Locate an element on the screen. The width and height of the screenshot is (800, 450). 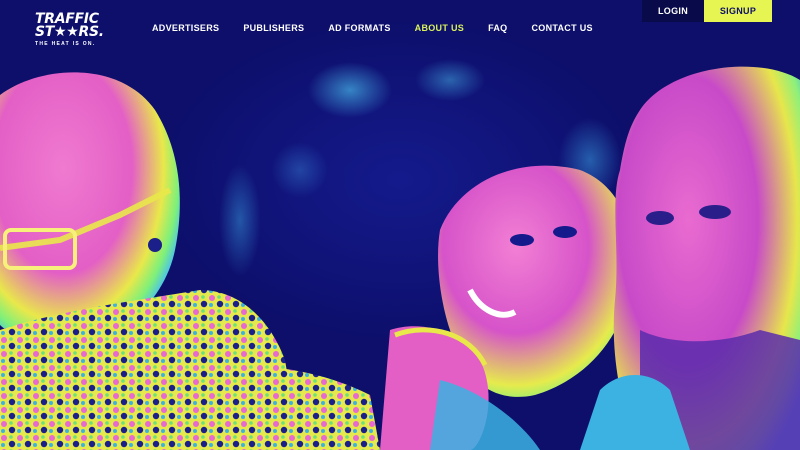
brand-logo: TRAFFIC ST★★RS. THE HEAT IS ON. is located at coordinates (75, 32).